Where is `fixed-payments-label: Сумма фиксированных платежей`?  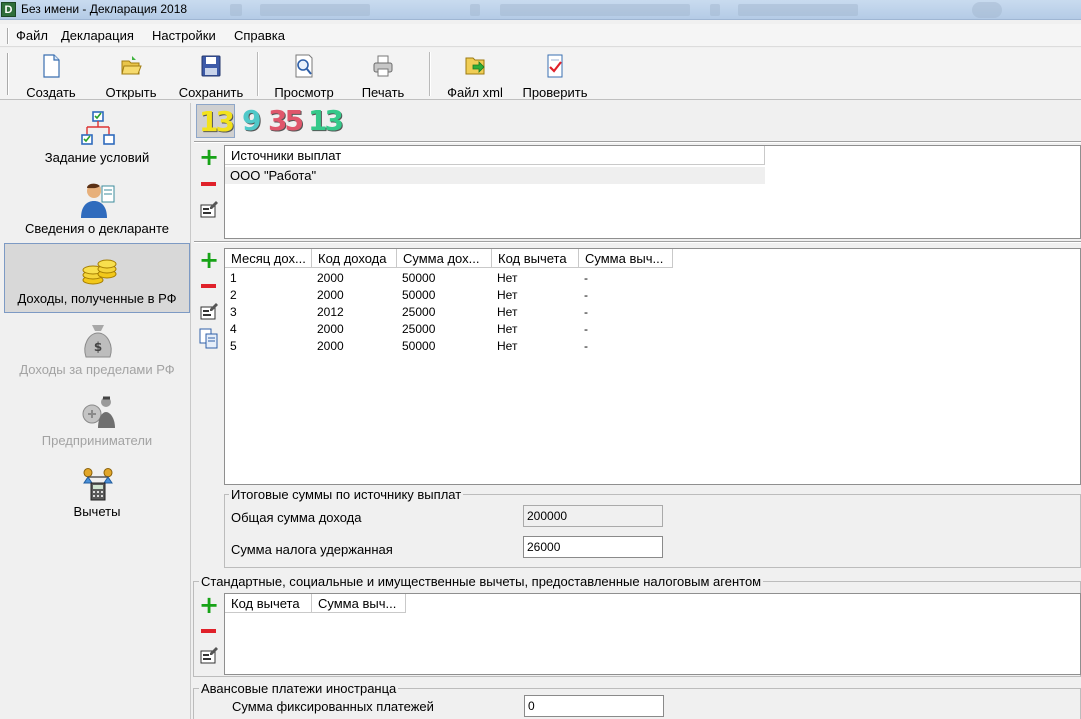
fixed-payments-label: Сумма фиксированных платежей is located at coordinates (333, 706).